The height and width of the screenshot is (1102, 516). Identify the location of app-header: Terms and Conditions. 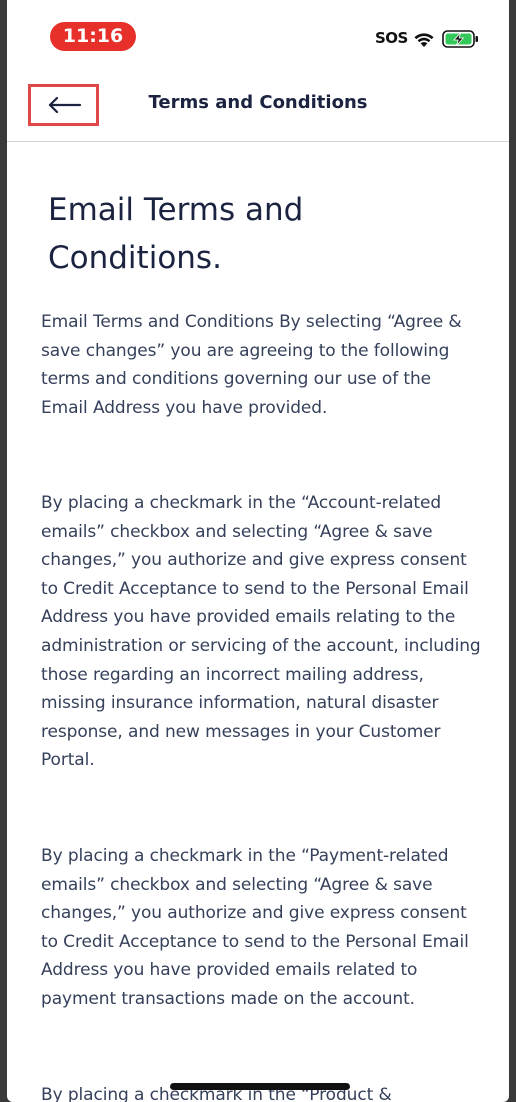
(258, 106).